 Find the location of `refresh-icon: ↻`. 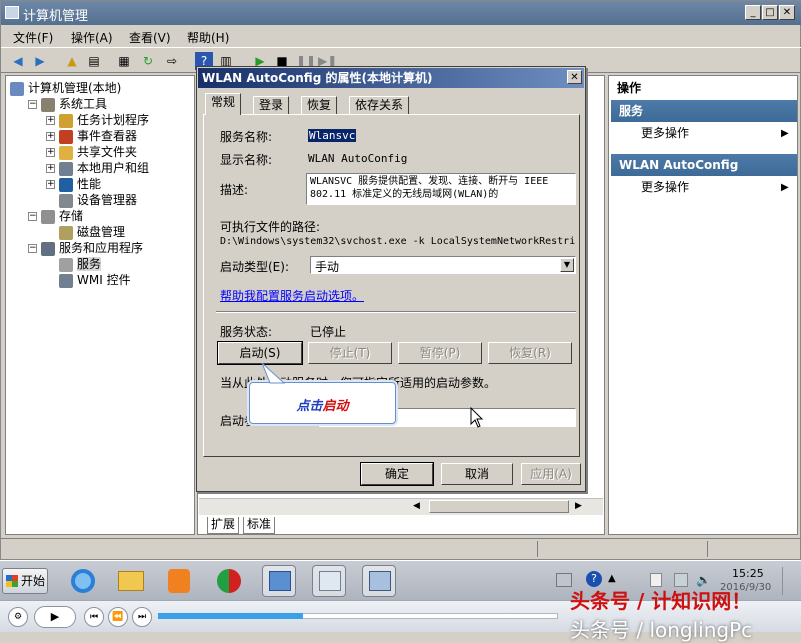

refresh-icon: ↻ is located at coordinates (148, 61).